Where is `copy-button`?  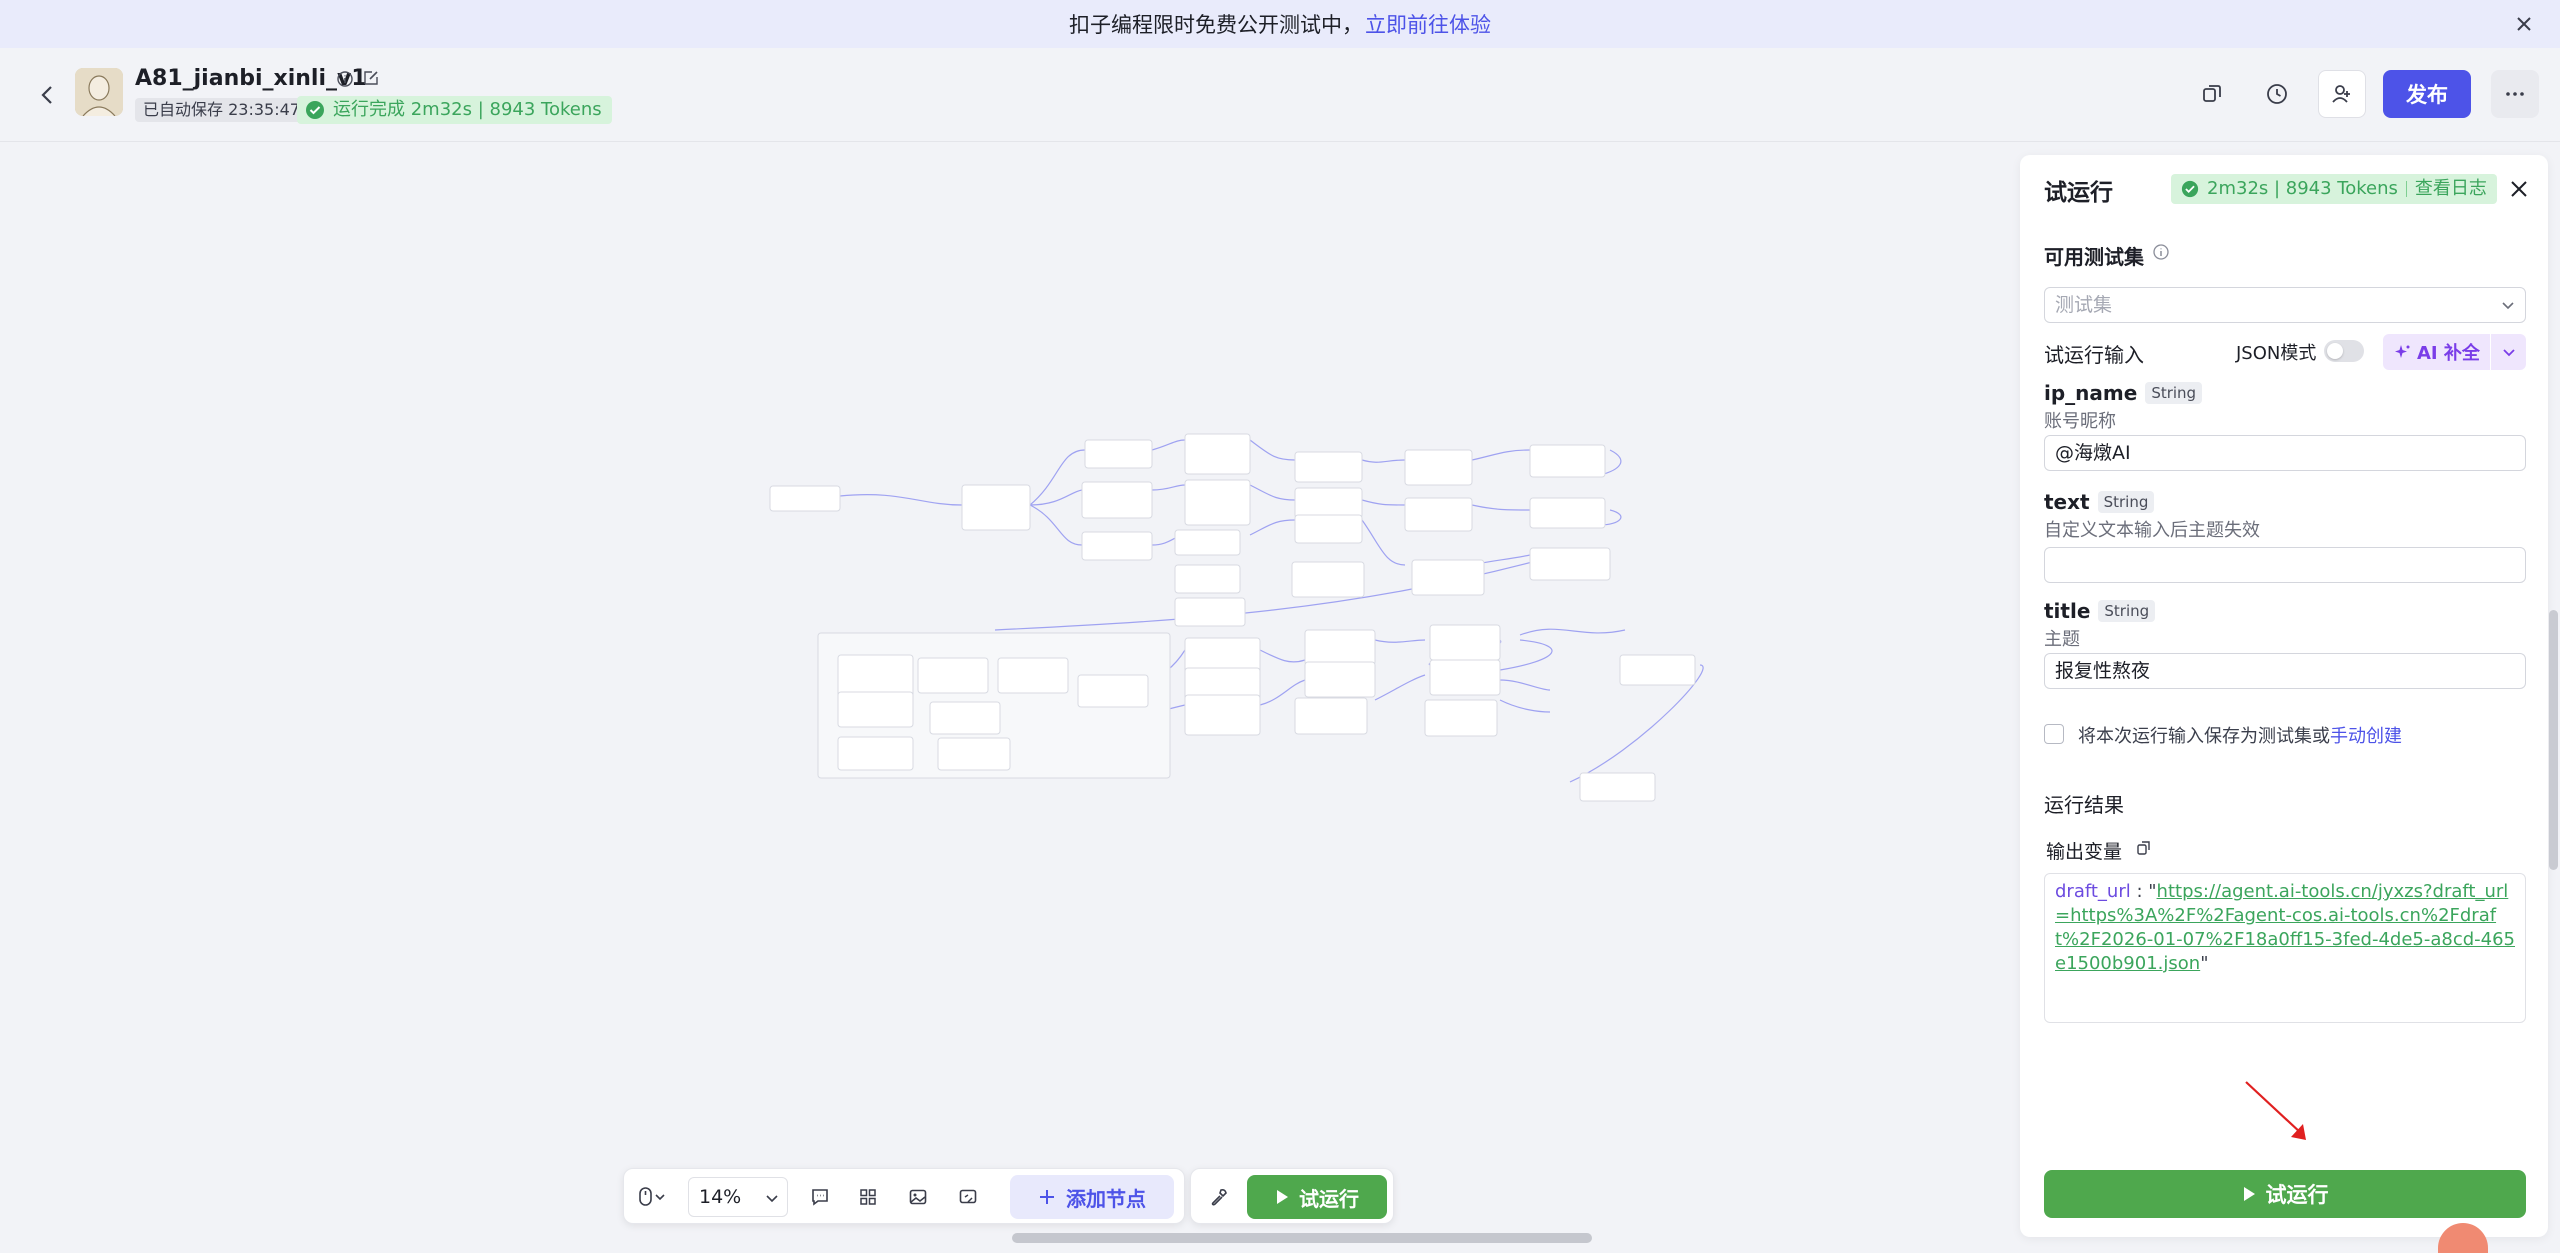 copy-button is located at coordinates (2212, 94).